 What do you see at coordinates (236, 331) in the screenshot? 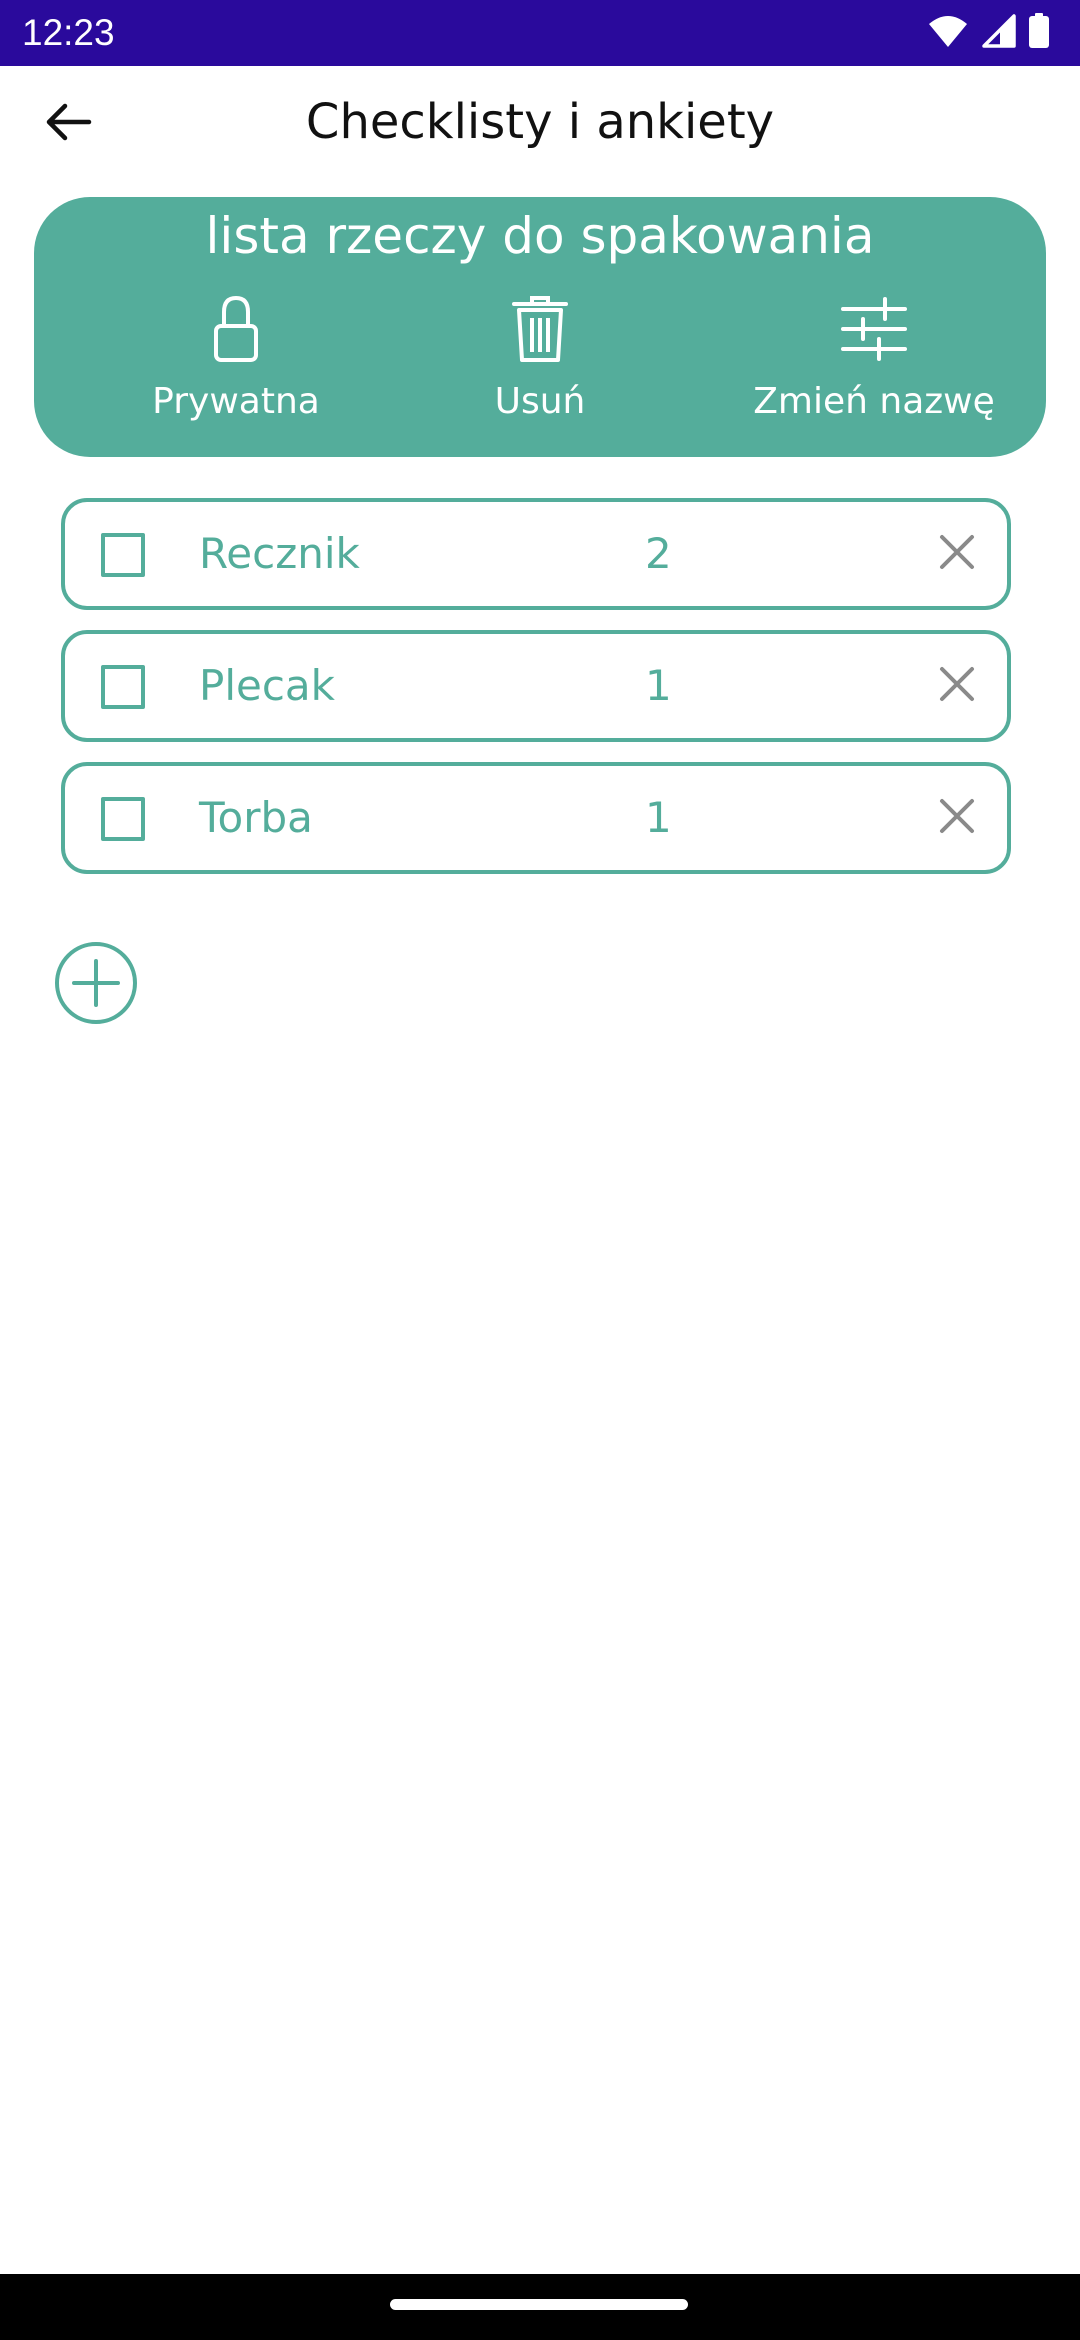
I see `lock-icon` at bounding box center [236, 331].